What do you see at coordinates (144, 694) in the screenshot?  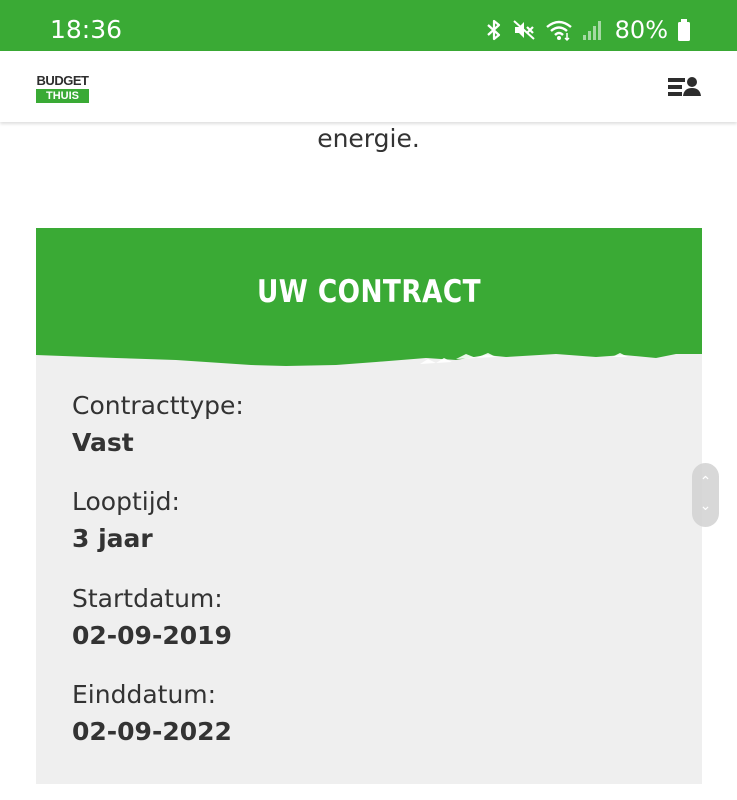 I see `end-date-label: Einddatum:` at bounding box center [144, 694].